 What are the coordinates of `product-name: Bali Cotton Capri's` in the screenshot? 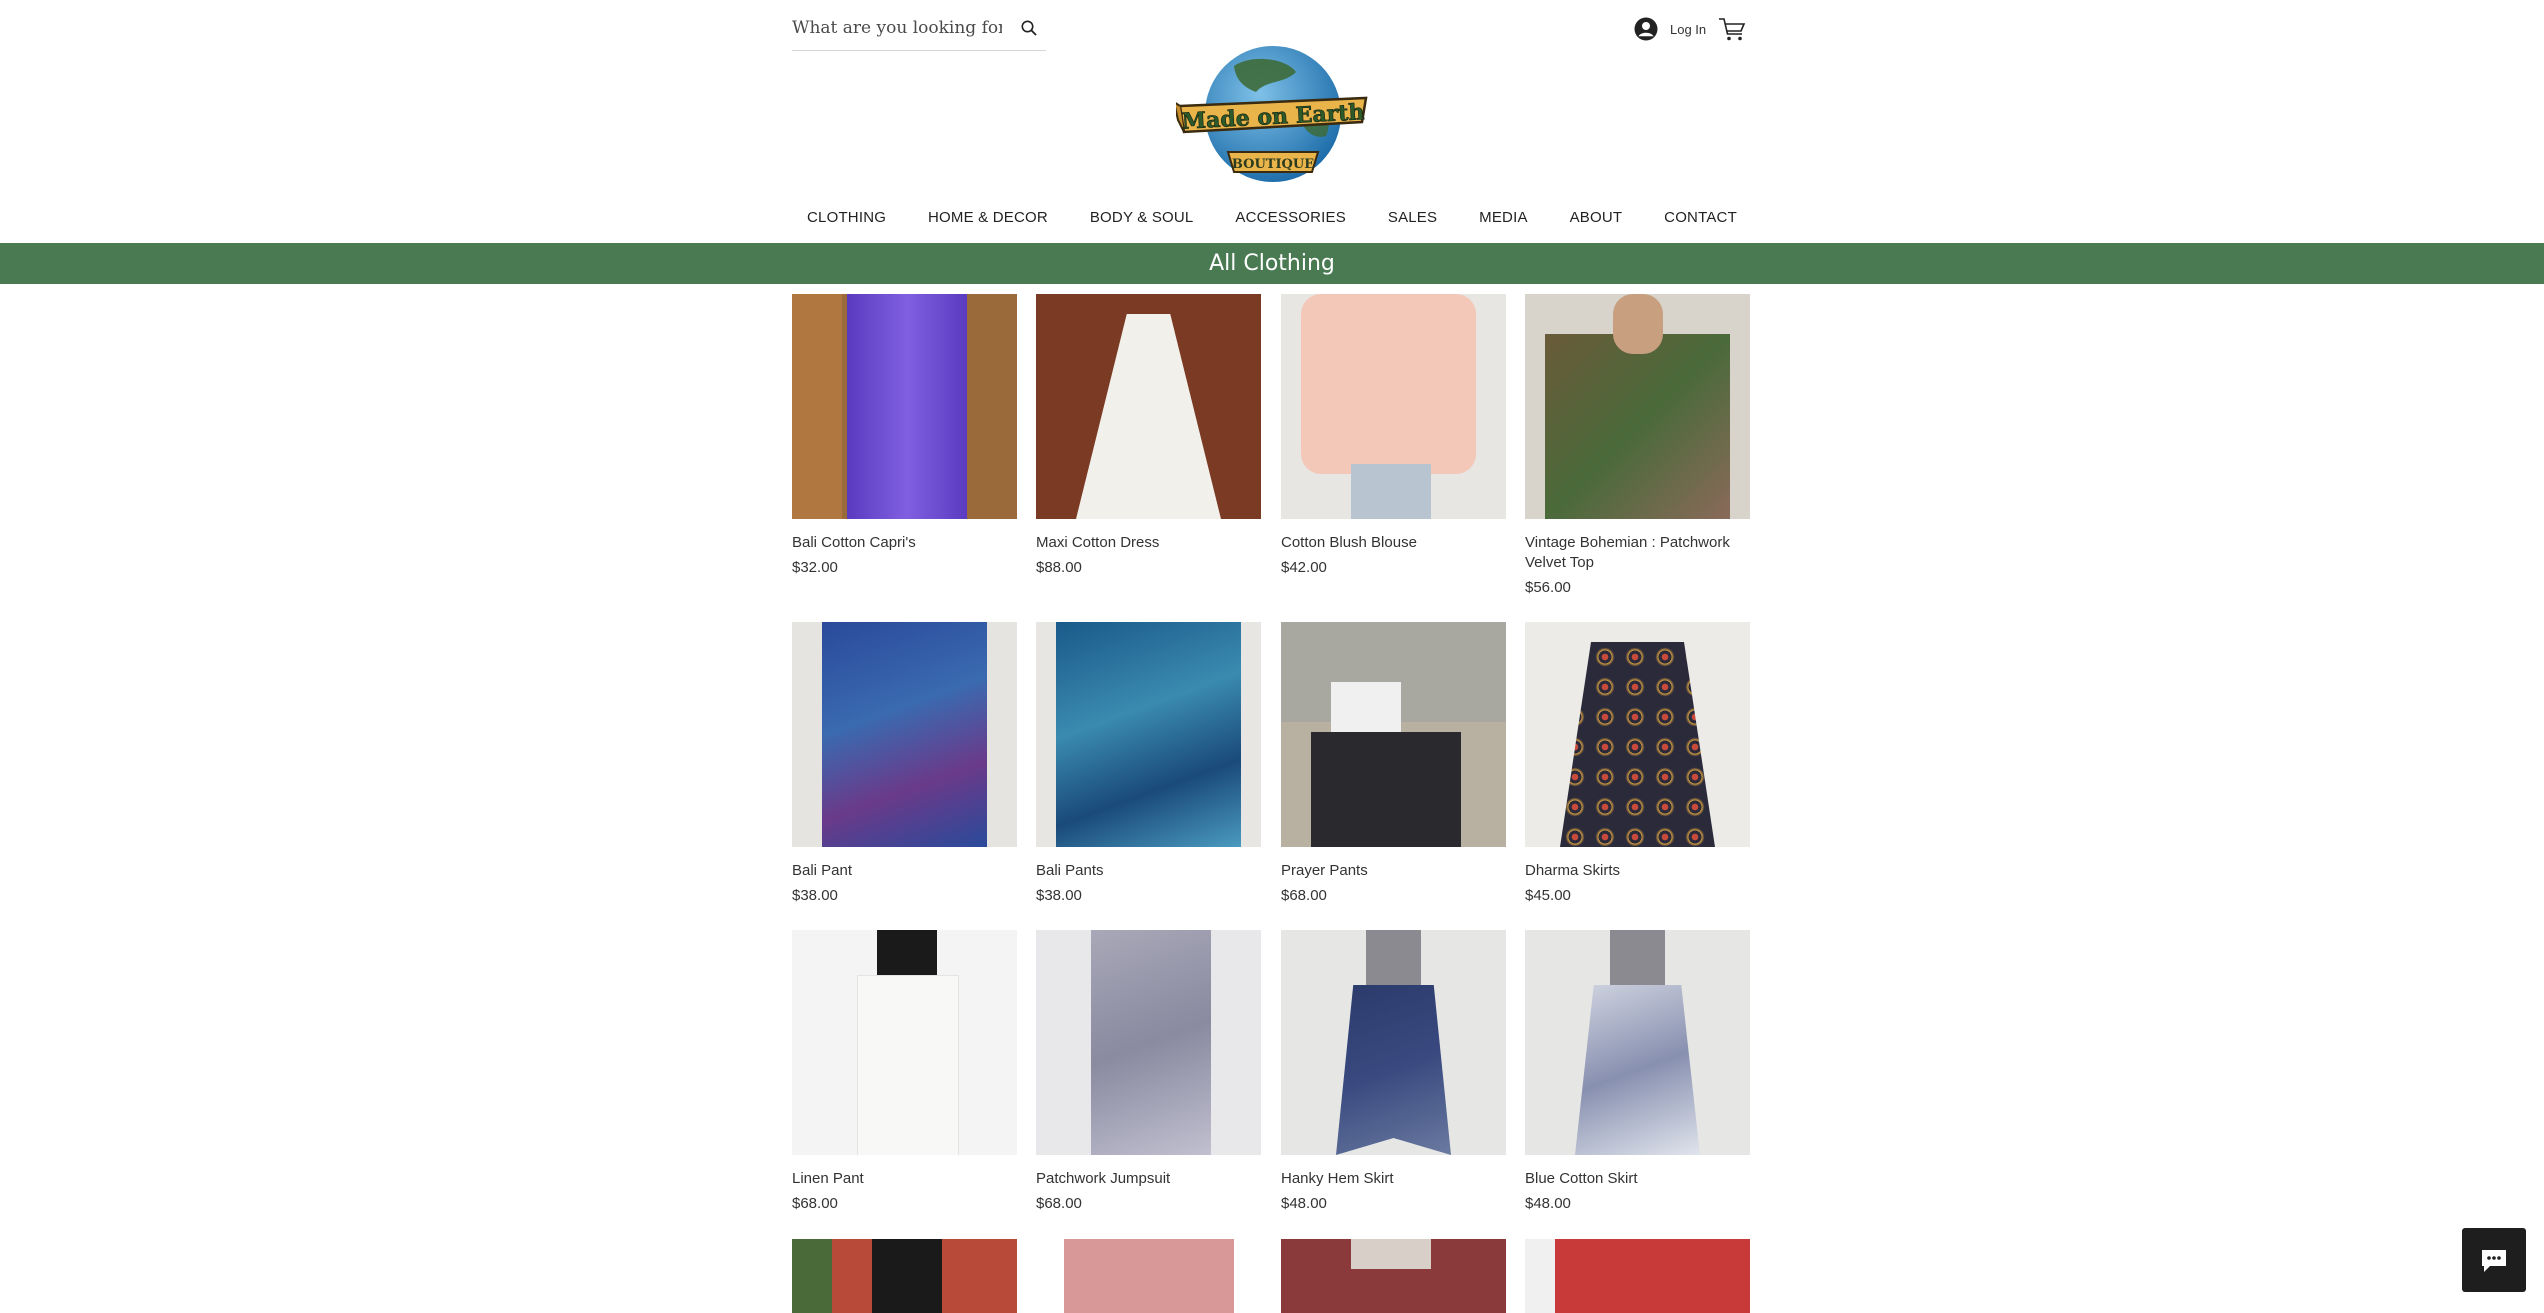 It's located at (904, 543).